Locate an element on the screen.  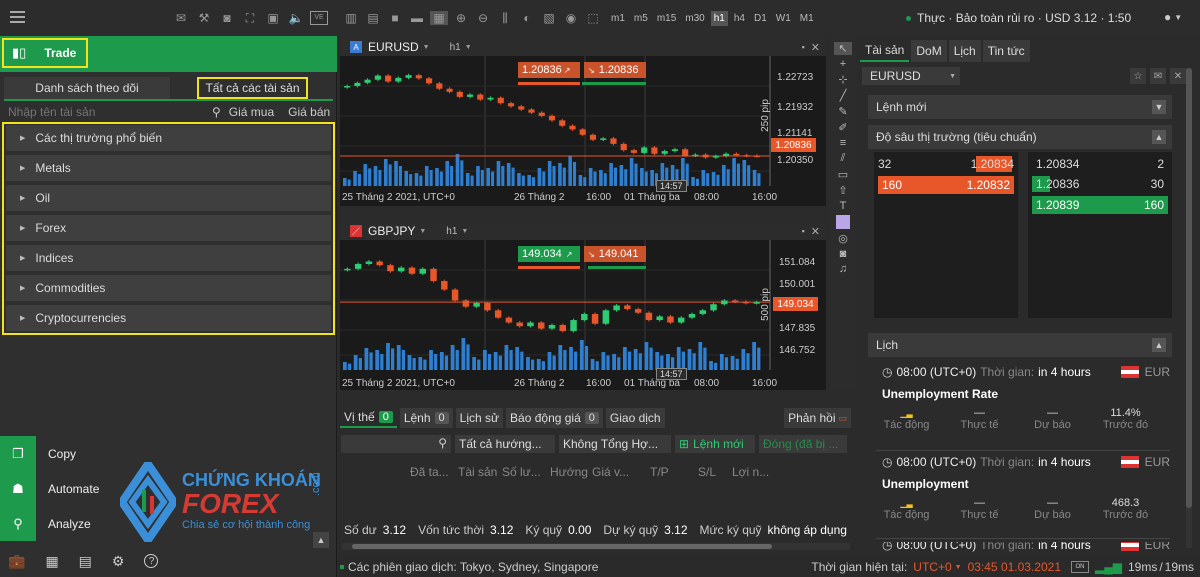
chart-symbol: EURUSD is located at coordinates (393, 47).